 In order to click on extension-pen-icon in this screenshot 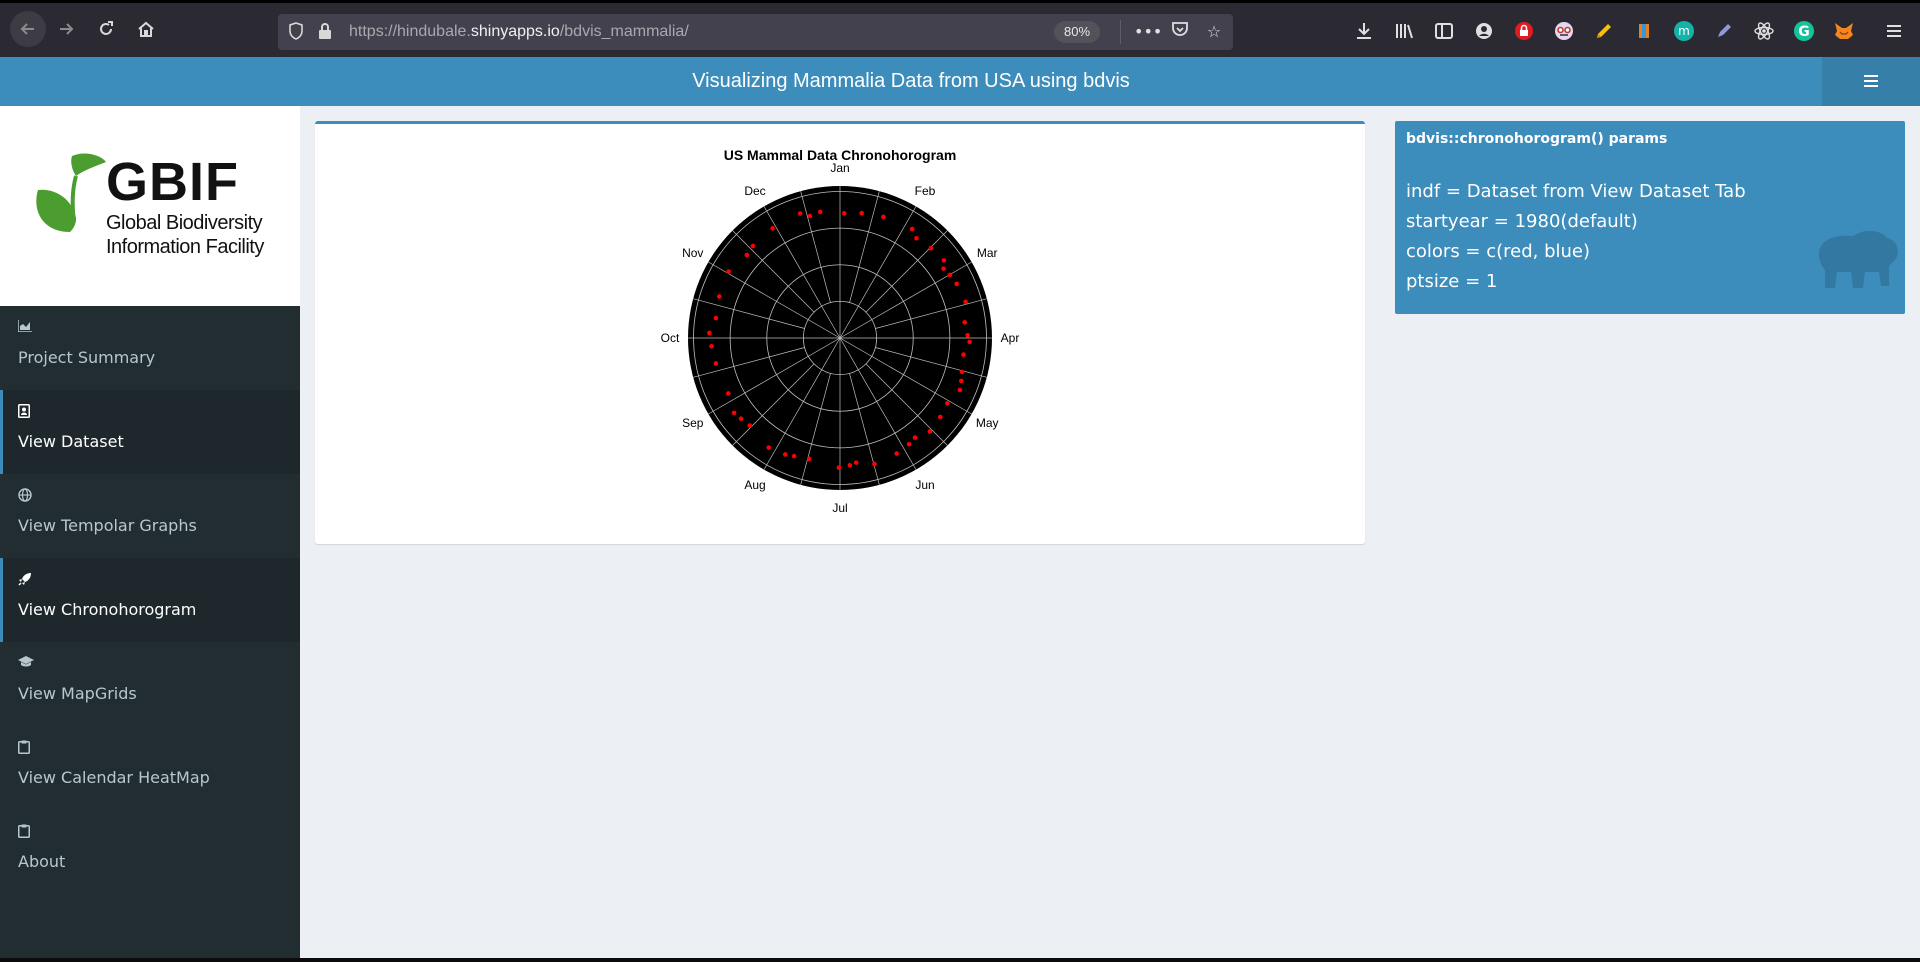, I will do `click(1724, 31)`.